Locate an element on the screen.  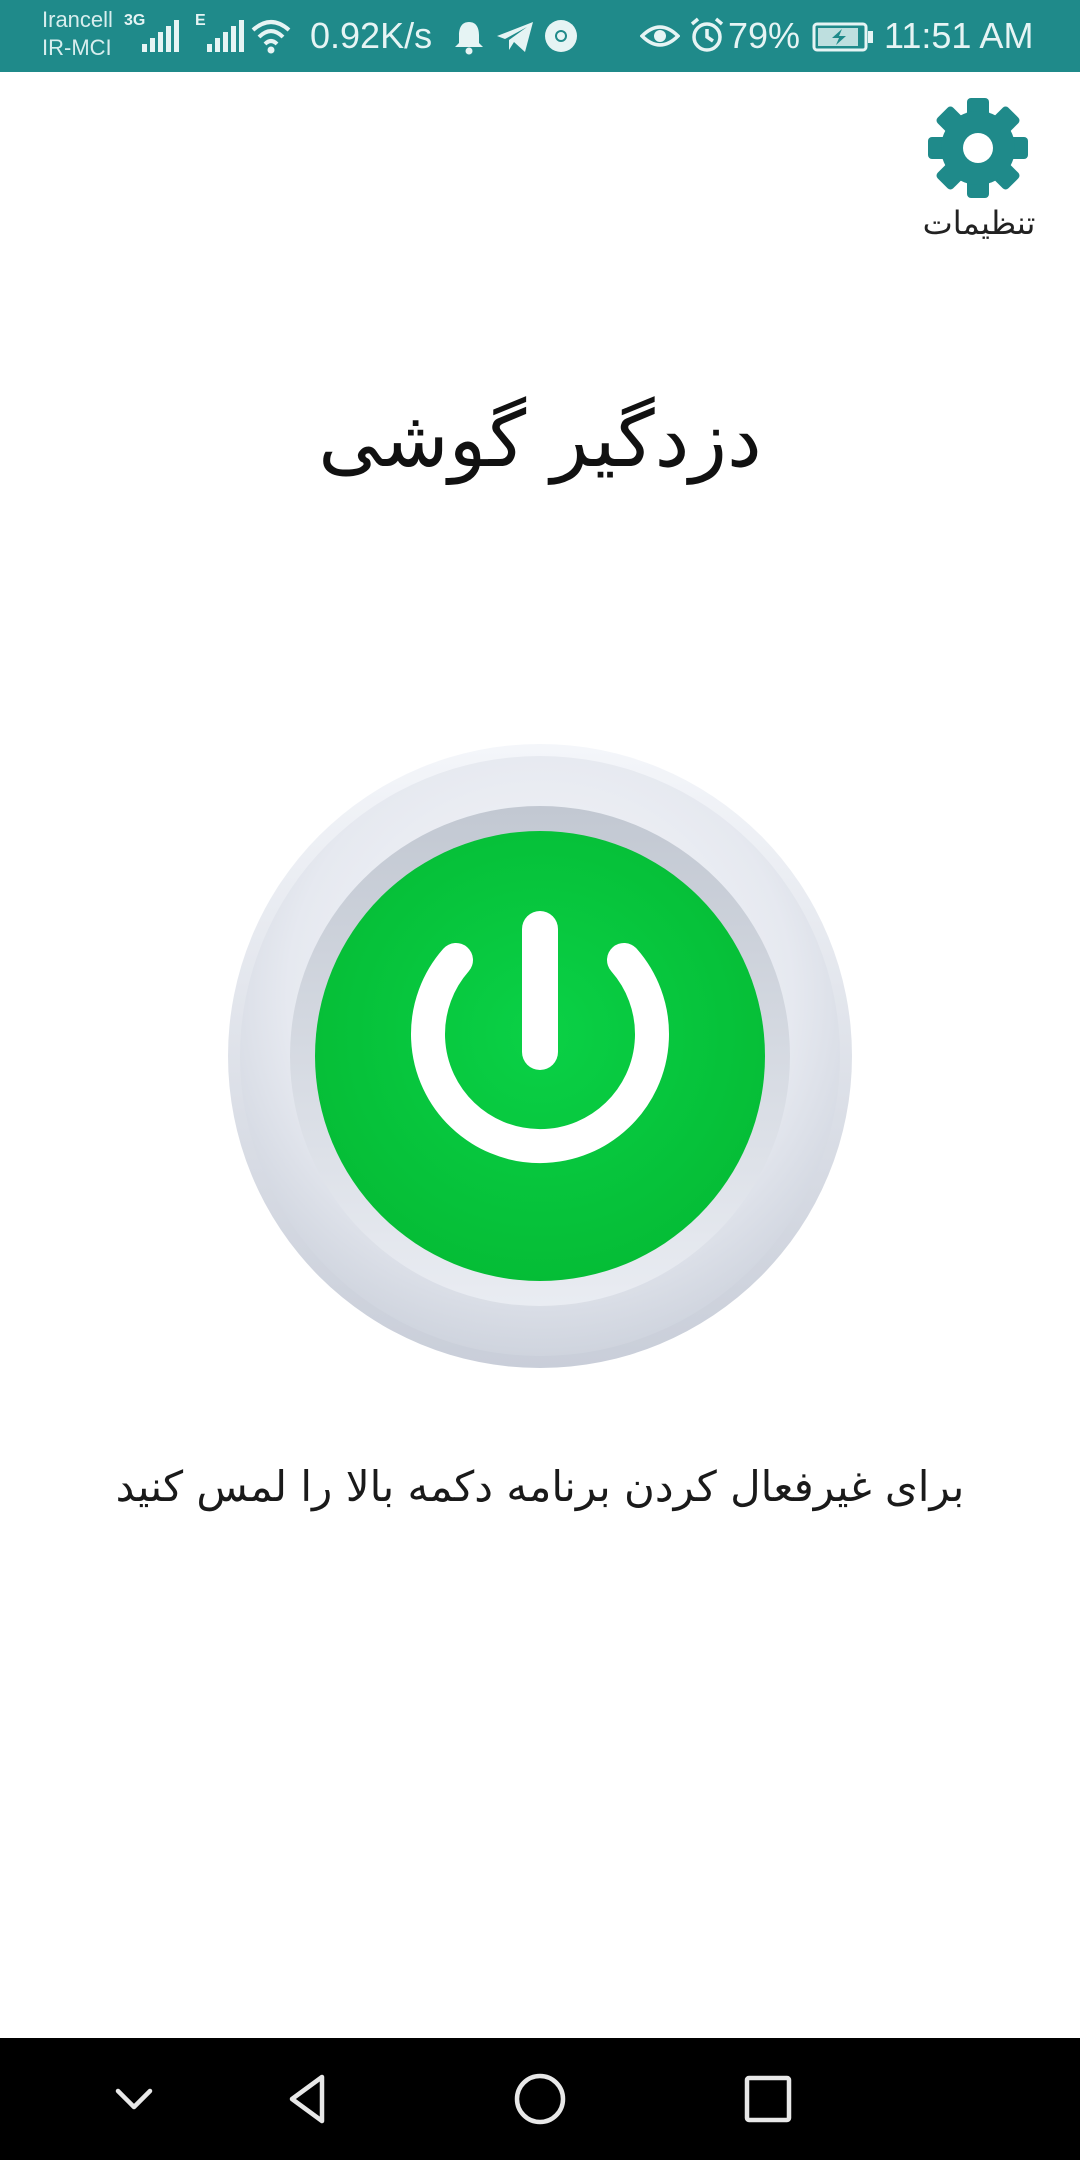
carrier-1: Irancell is located at coordinates (77, 19).